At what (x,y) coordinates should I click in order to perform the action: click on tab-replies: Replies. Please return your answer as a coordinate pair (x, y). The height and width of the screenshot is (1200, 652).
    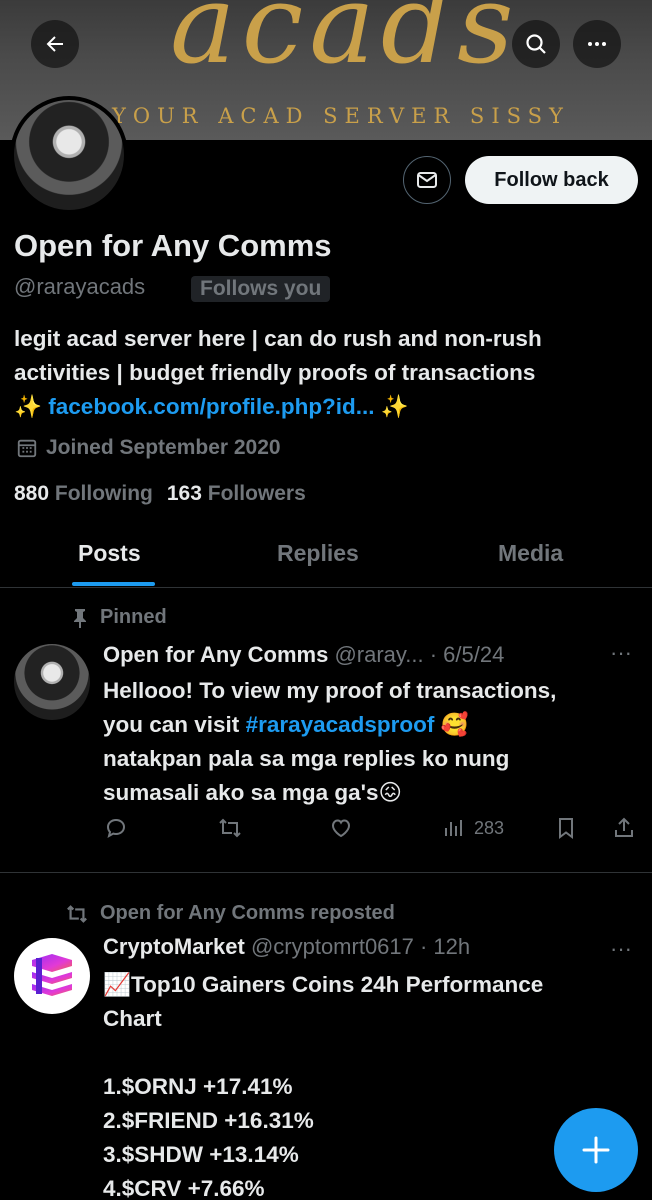
    Looking at the image, I should click on (318, 553).